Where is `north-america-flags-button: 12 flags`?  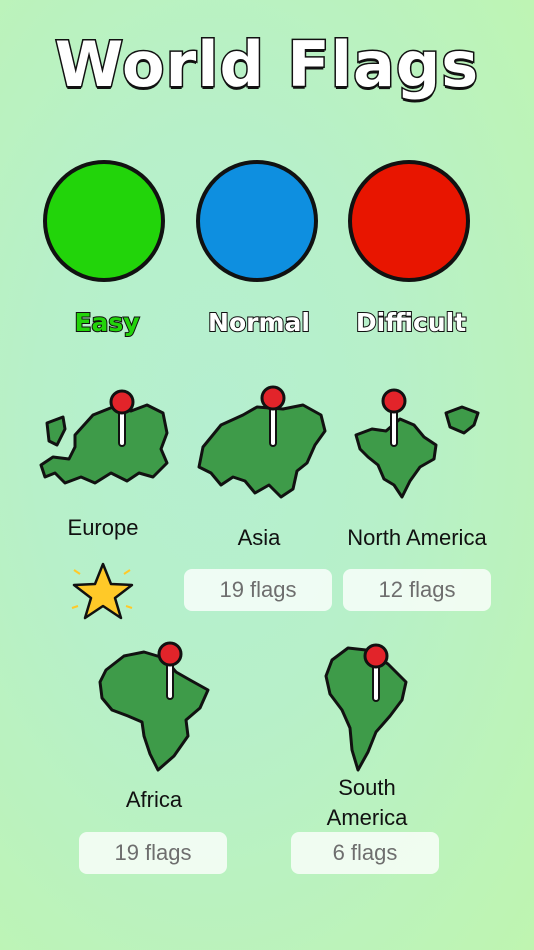
north-america-flags-button: 12 flags is located at coordinates (417, 590).